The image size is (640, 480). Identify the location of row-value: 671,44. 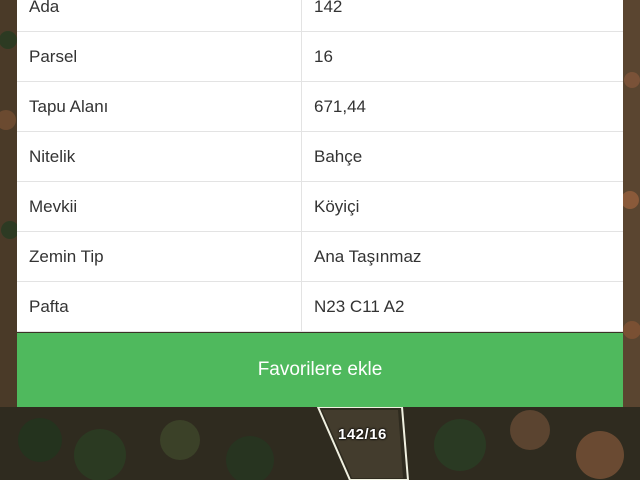
(340, 106).